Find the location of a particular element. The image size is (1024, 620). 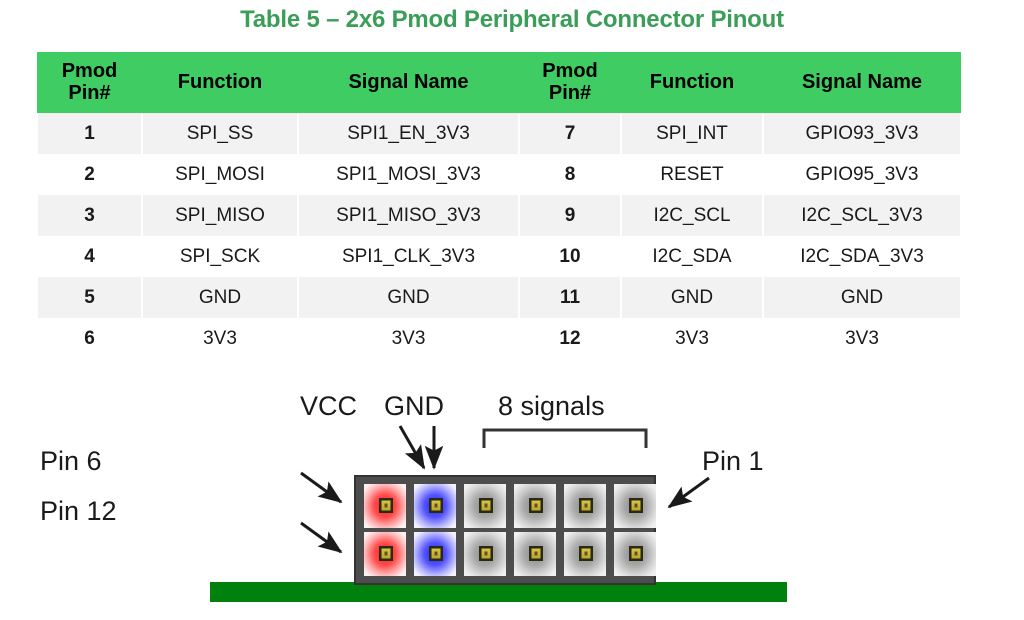

cell-pin-right: 9 is located at coordinates (570, 216).